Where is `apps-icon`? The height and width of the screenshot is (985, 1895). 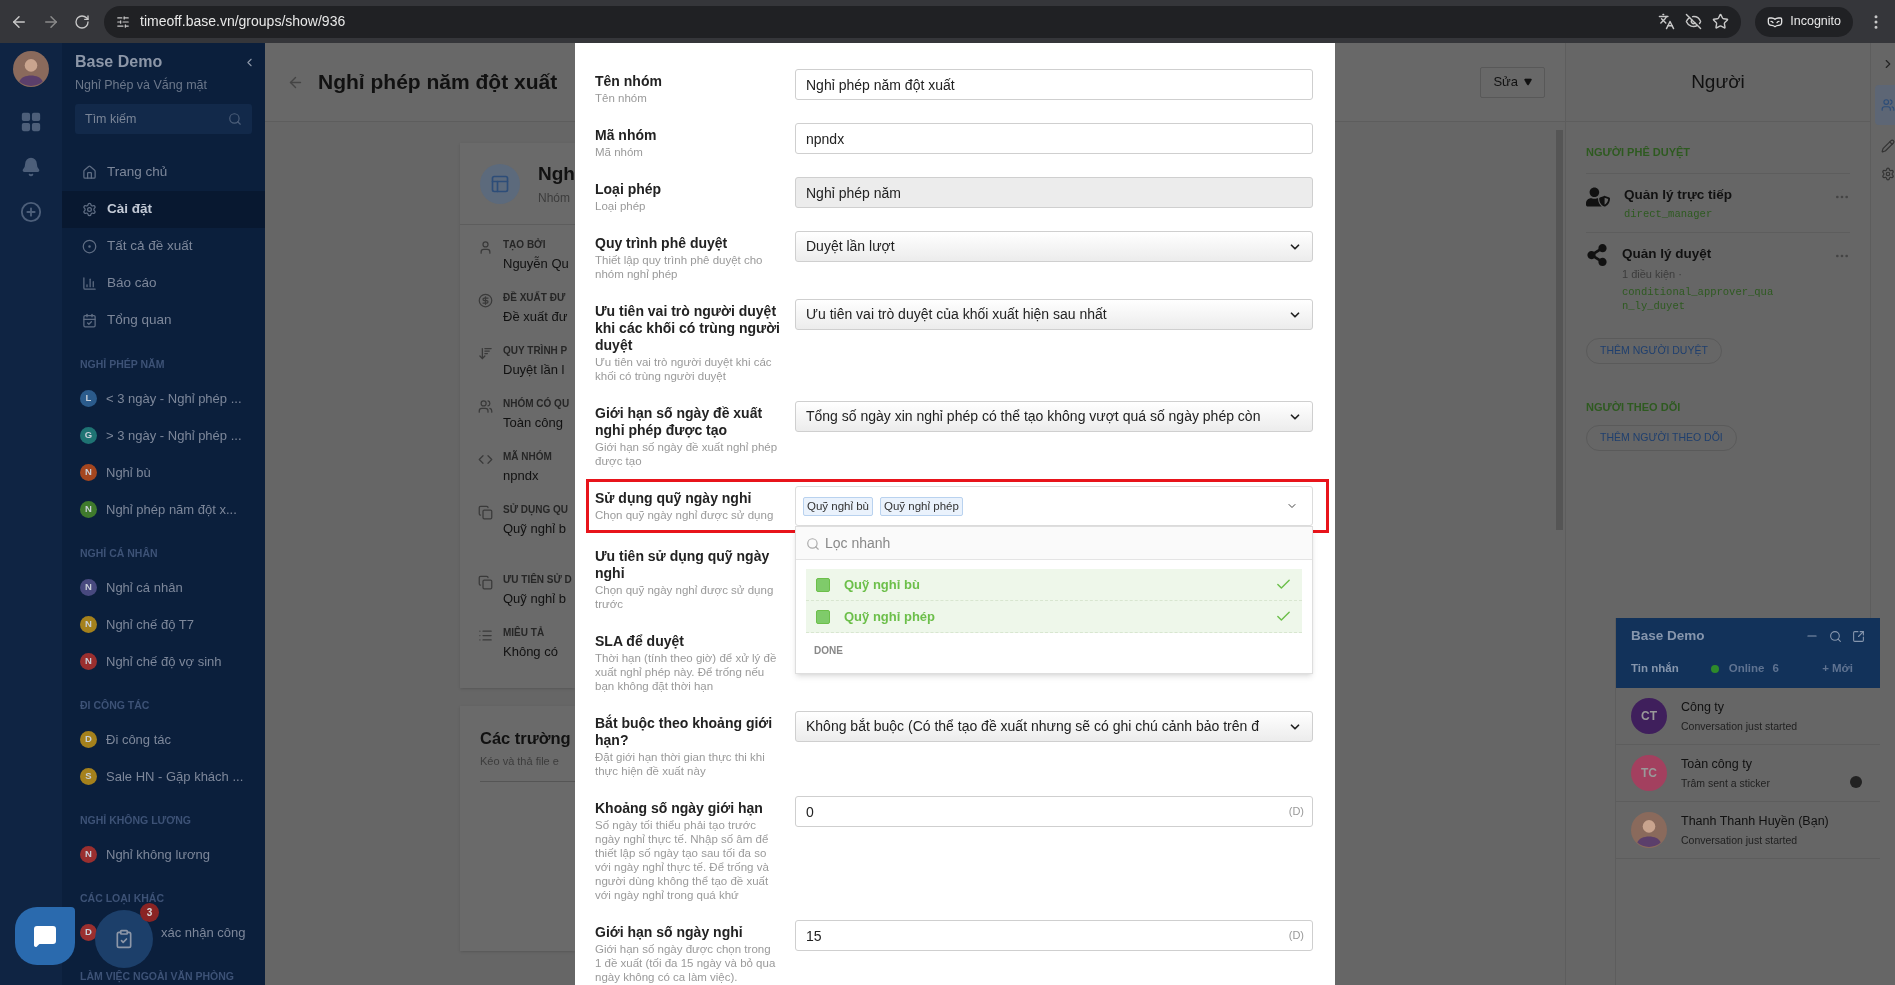
apps-icon is located at coordinates (31, 122).